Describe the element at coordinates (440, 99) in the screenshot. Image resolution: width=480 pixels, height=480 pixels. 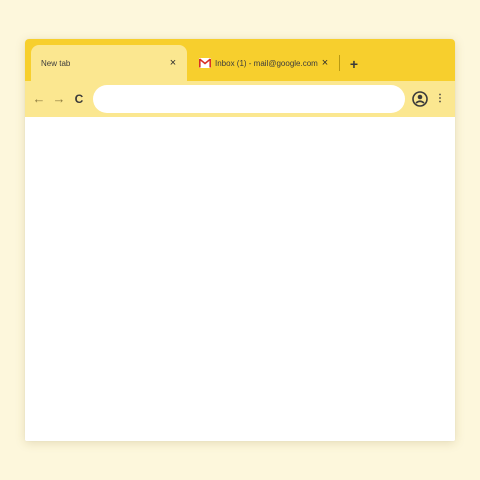
I see `menu-icon: ⋮` at that location.